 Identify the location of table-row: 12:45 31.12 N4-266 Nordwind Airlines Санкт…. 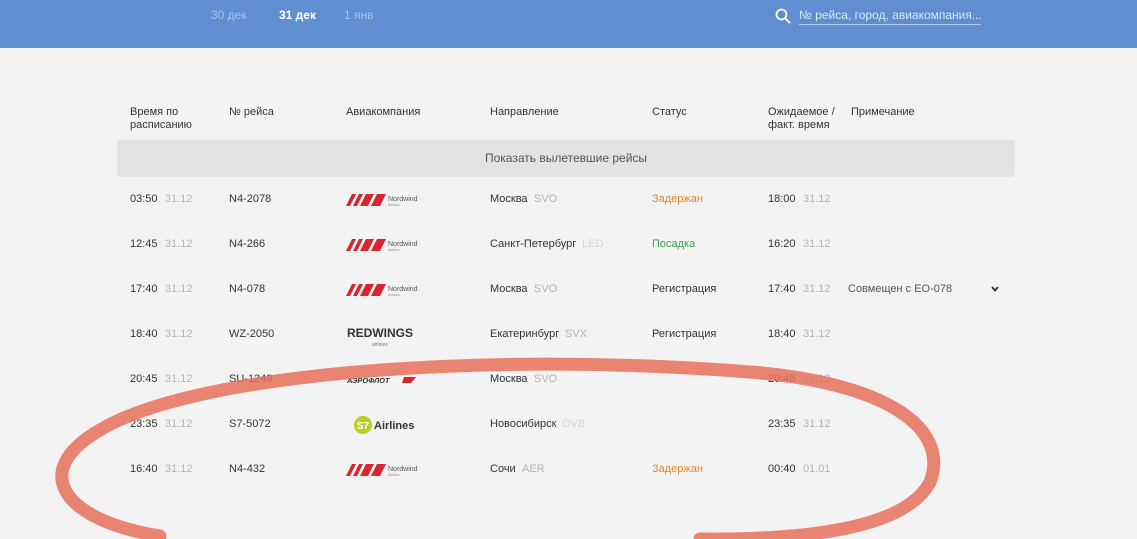
(568, 244).